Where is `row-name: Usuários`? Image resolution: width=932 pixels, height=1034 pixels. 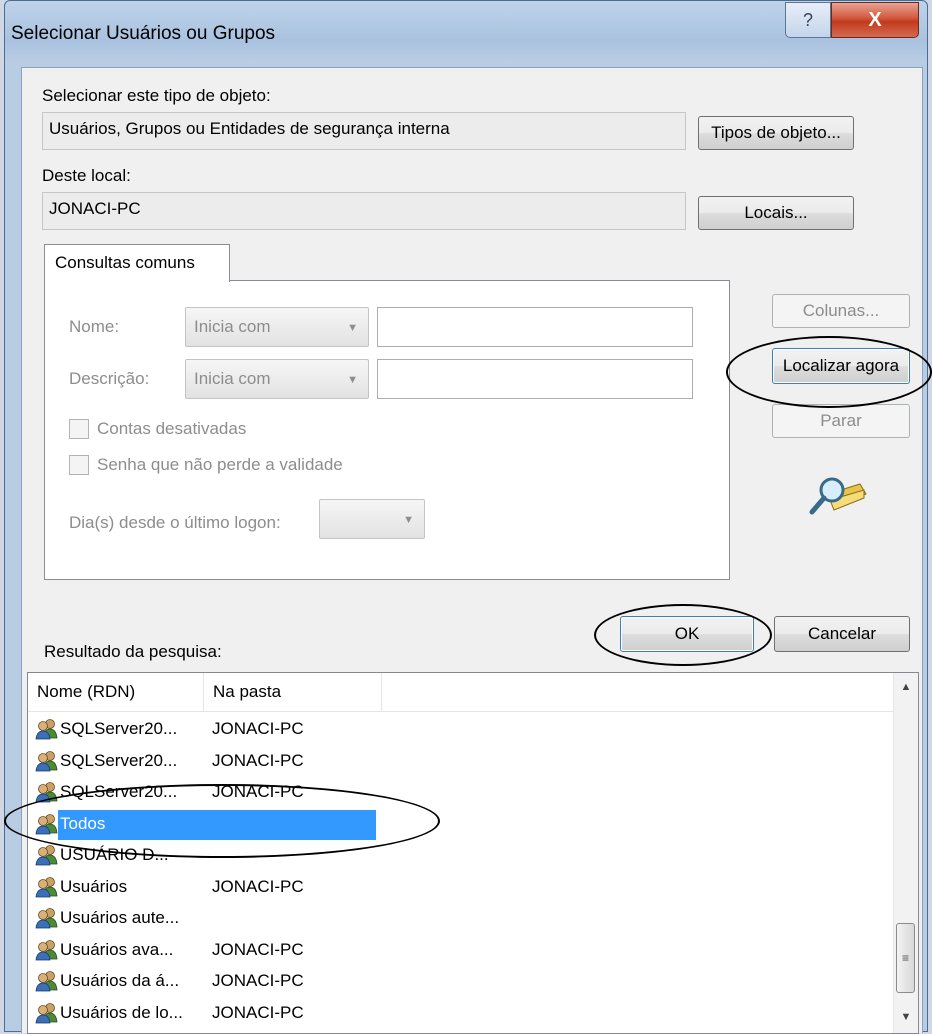
row-name: Usuários is located at coordinates (94, 886).